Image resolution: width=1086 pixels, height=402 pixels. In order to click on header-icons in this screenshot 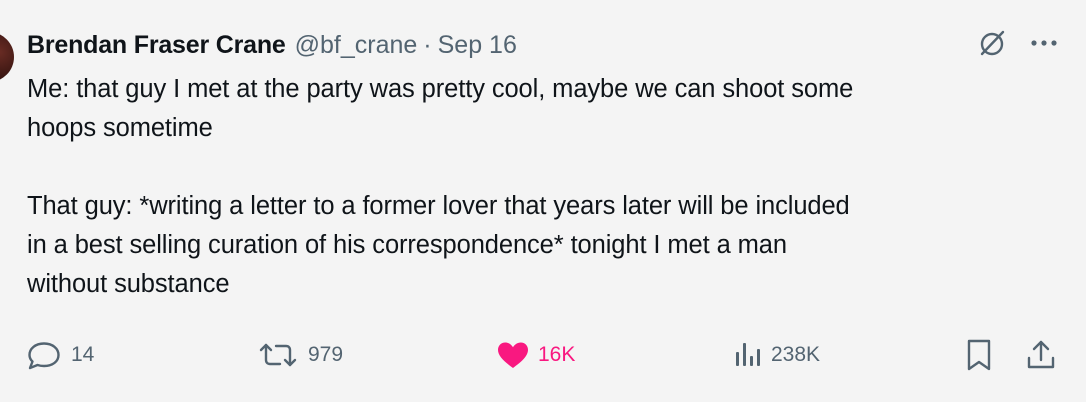, I will do `click(1017, 43)`.